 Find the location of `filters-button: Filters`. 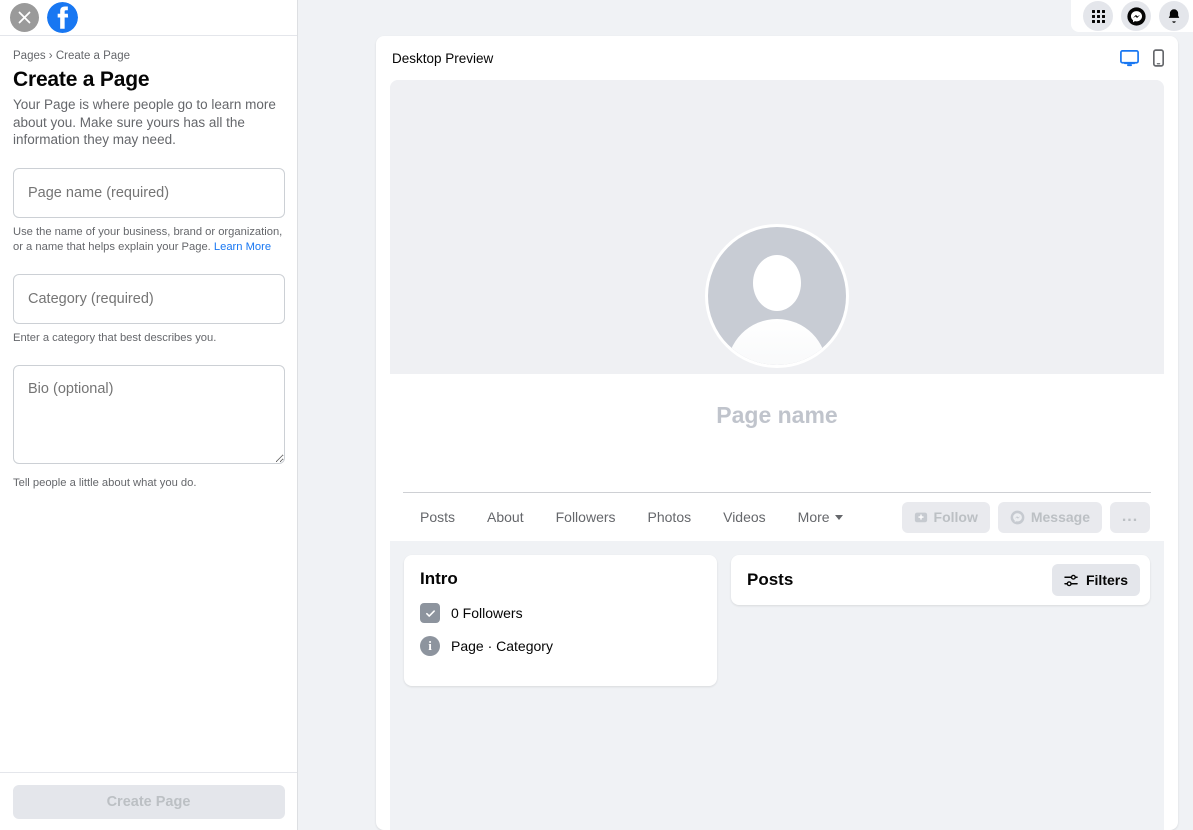

filters-button: Filters is located at coordinates (1095, 580).